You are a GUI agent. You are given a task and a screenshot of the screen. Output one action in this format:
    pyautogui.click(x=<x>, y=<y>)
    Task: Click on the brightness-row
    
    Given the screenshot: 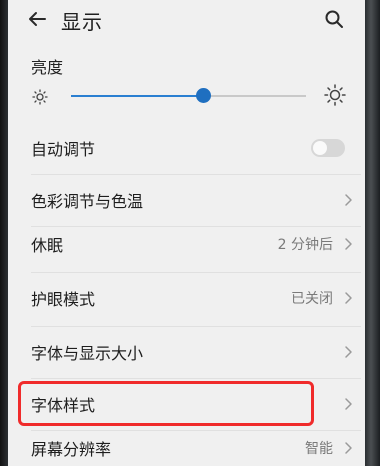 What is the action you would take?
    pyautogui.click(x=186, y=96)
    